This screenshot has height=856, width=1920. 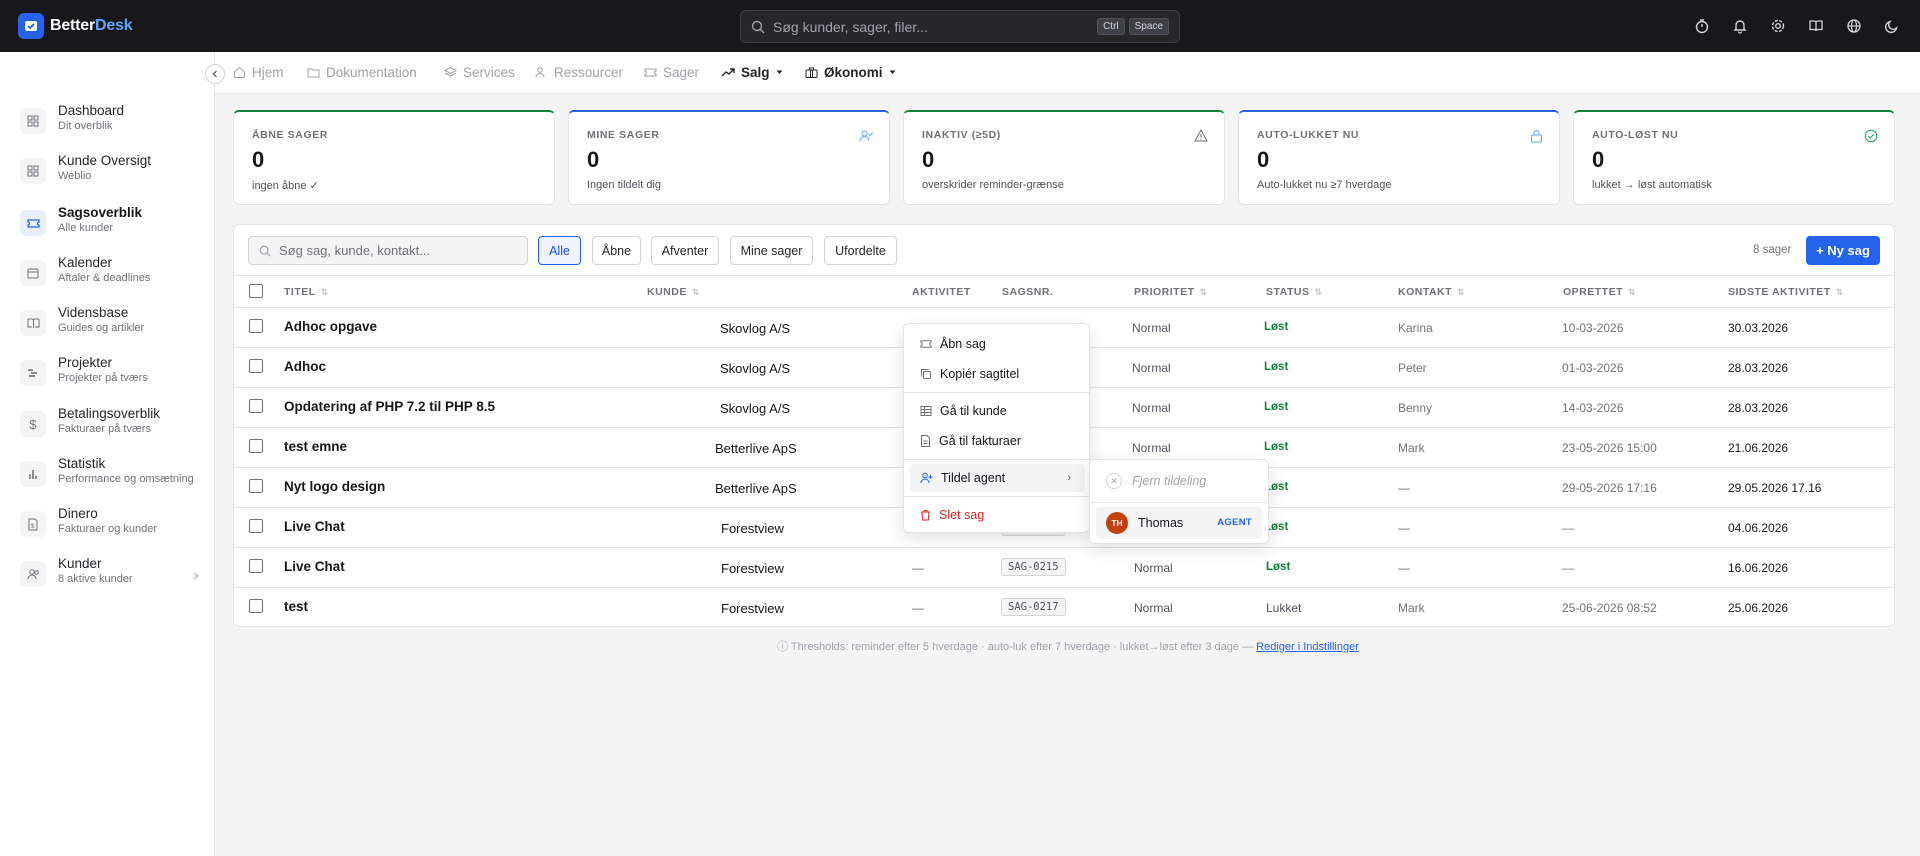 I want to click on bell-icon, so click(x=1740, y=26).